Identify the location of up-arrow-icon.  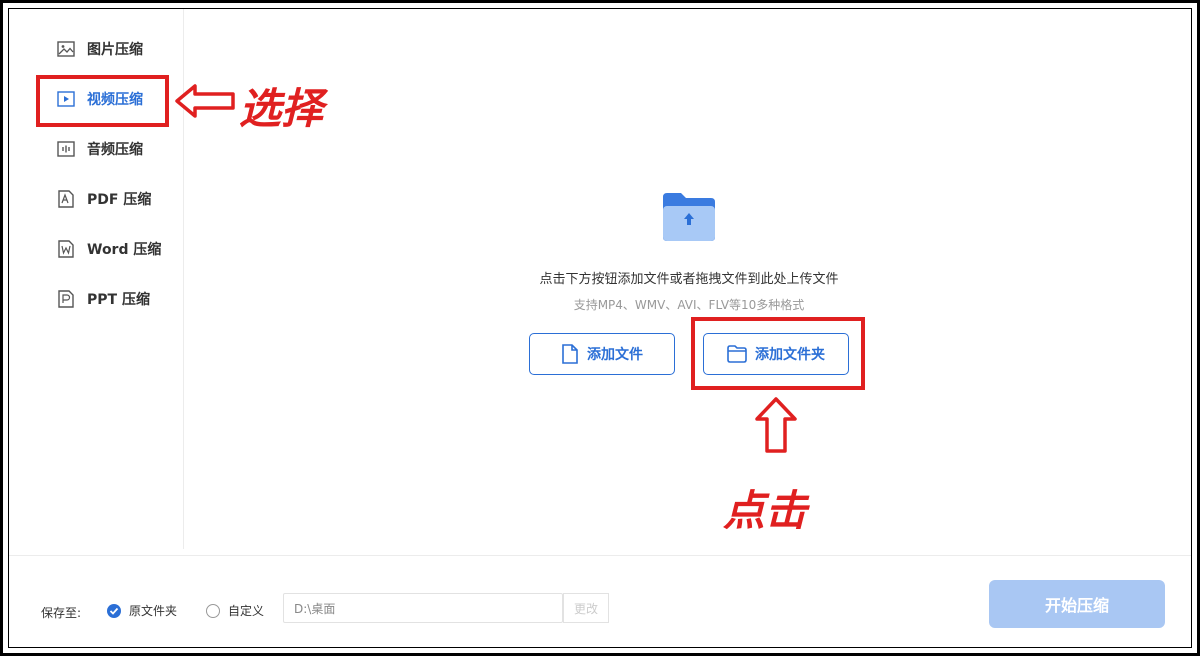
(776, 425).